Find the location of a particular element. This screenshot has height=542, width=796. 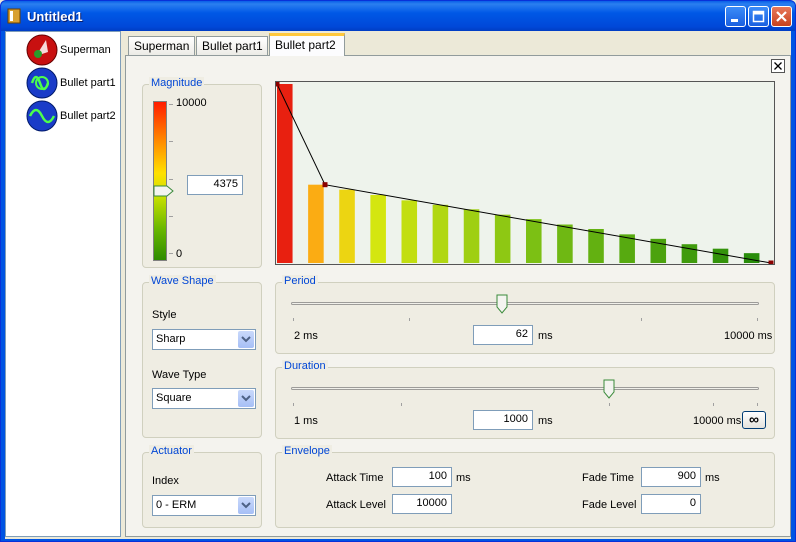

wavetype-value: Square is located at coordinates (174, 398).